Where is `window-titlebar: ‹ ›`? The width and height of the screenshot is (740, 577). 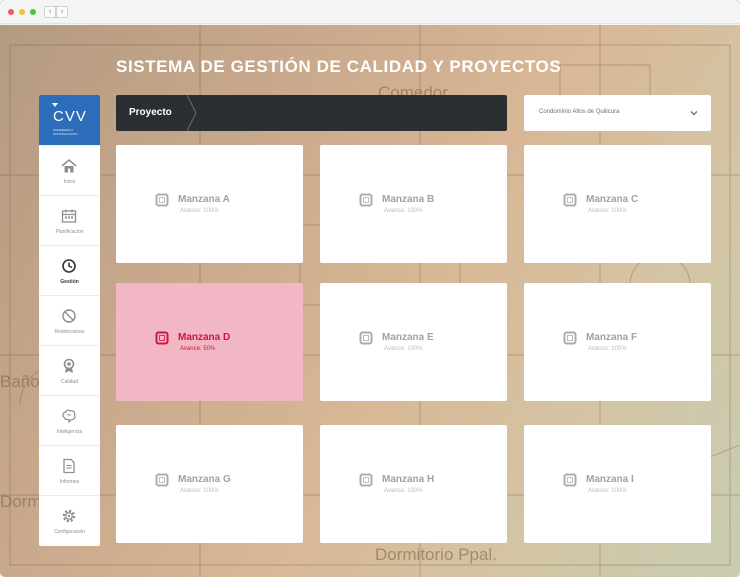 window-titlebar: ‹ › is located at coordinates (370, 12).